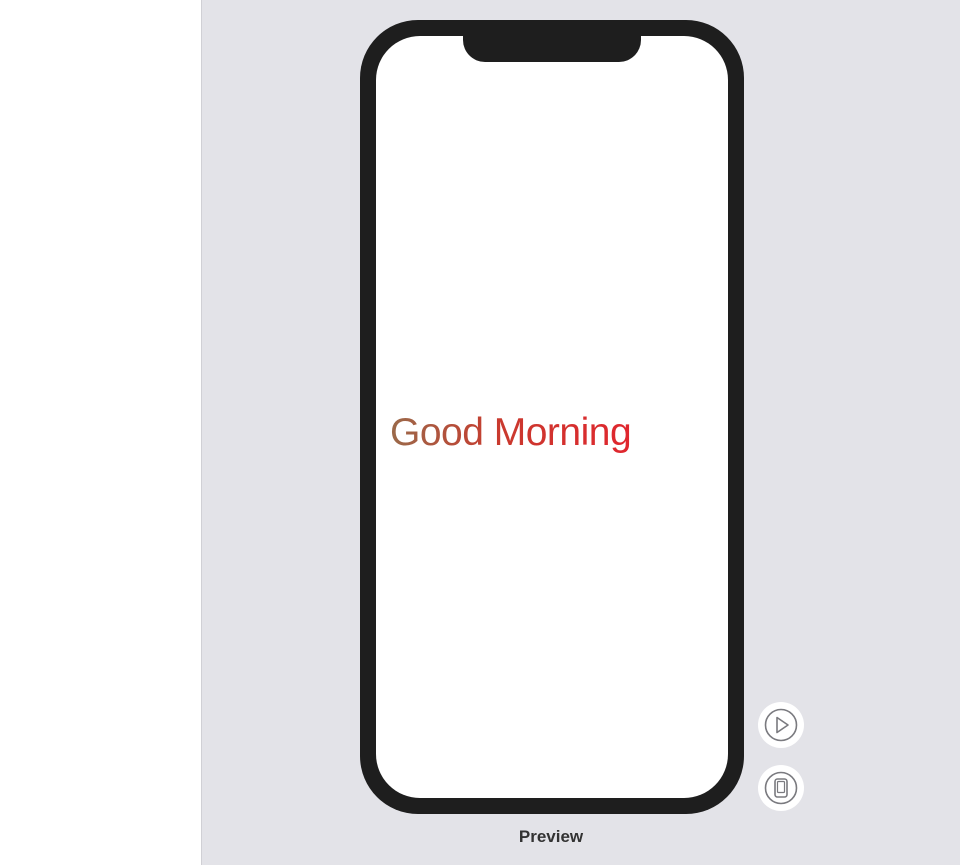 The image size is (960, 865). What do you see at coordinates (511, 432) in the screenshot?
I see `greeting-text: Good Morning` at bounding box center [511, 432].